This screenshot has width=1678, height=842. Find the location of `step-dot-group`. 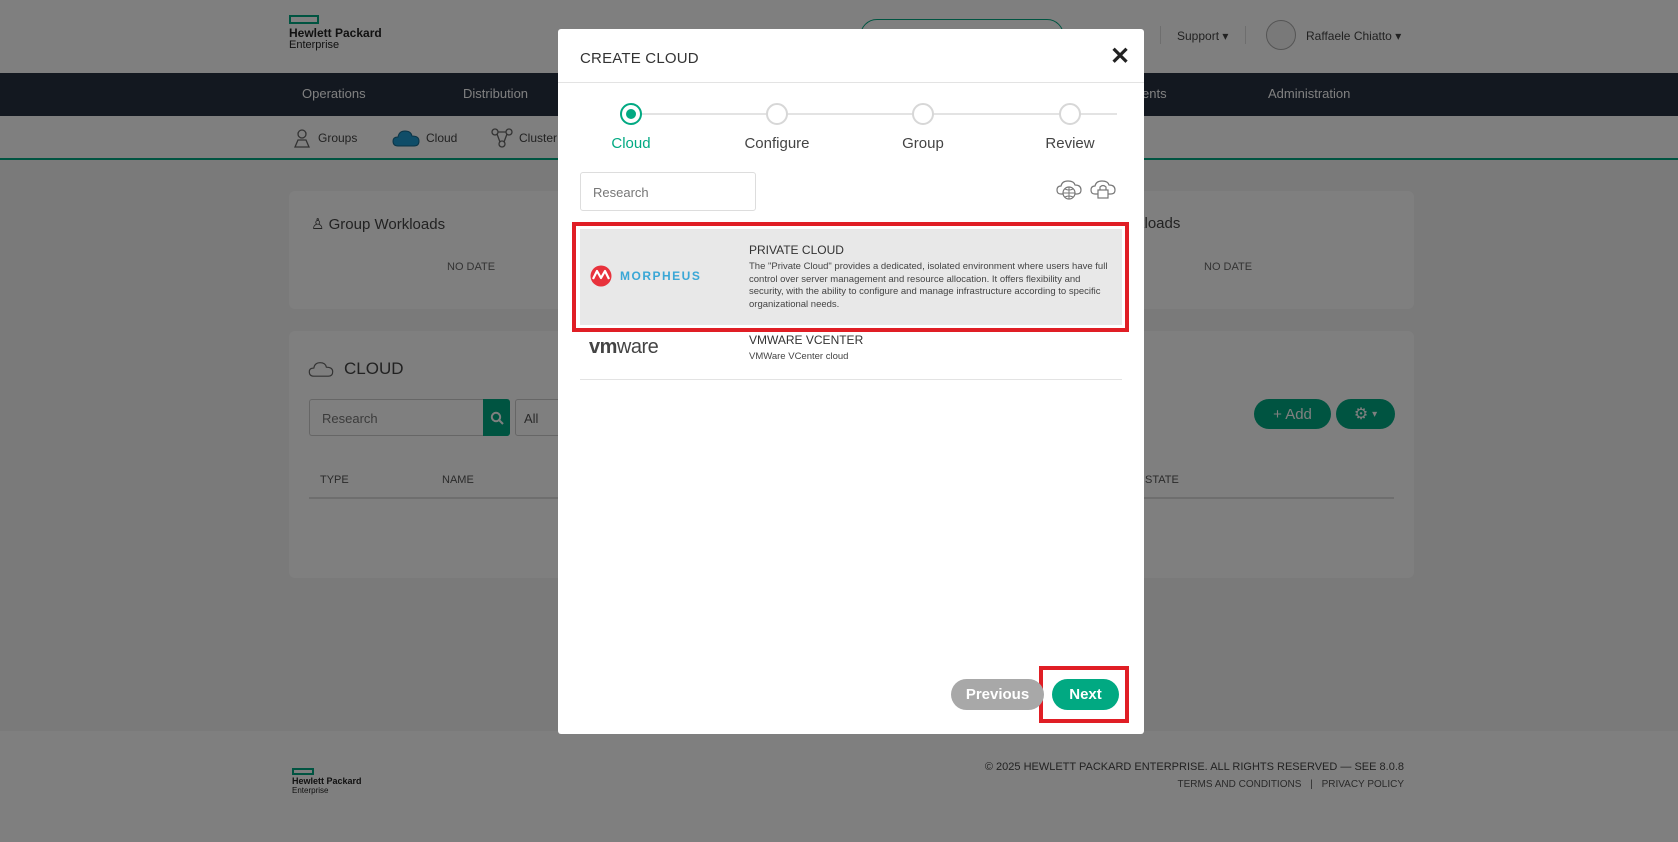

step-dot-group is located at coordinates (923, 114).